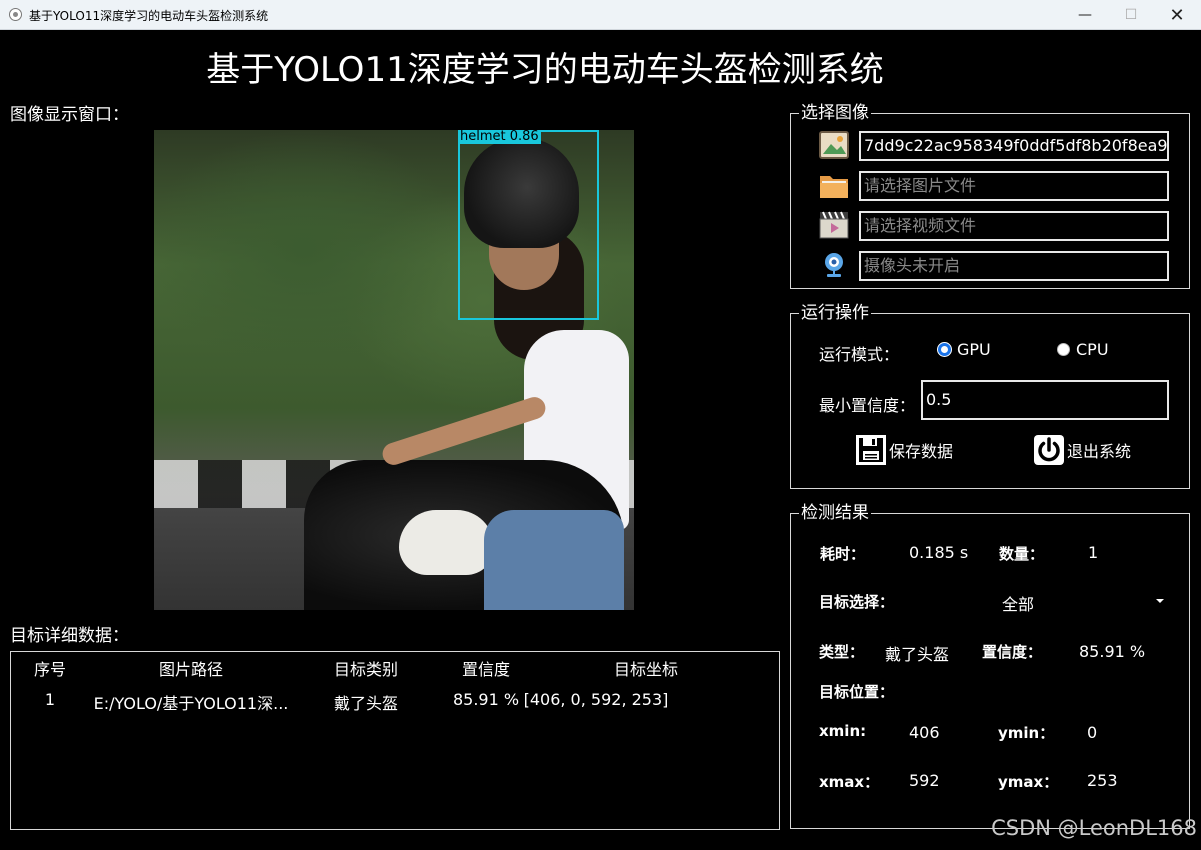  Describe the element at coordinates (843, 554) in the screenshot. I see `time-label: 耗时：` at that location.